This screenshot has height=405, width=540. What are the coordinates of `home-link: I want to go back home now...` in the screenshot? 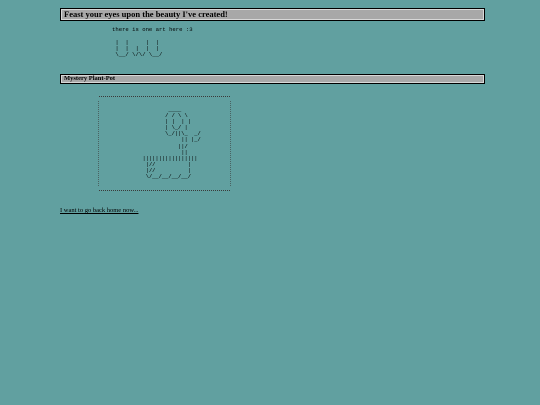 It's located at (99, 210).